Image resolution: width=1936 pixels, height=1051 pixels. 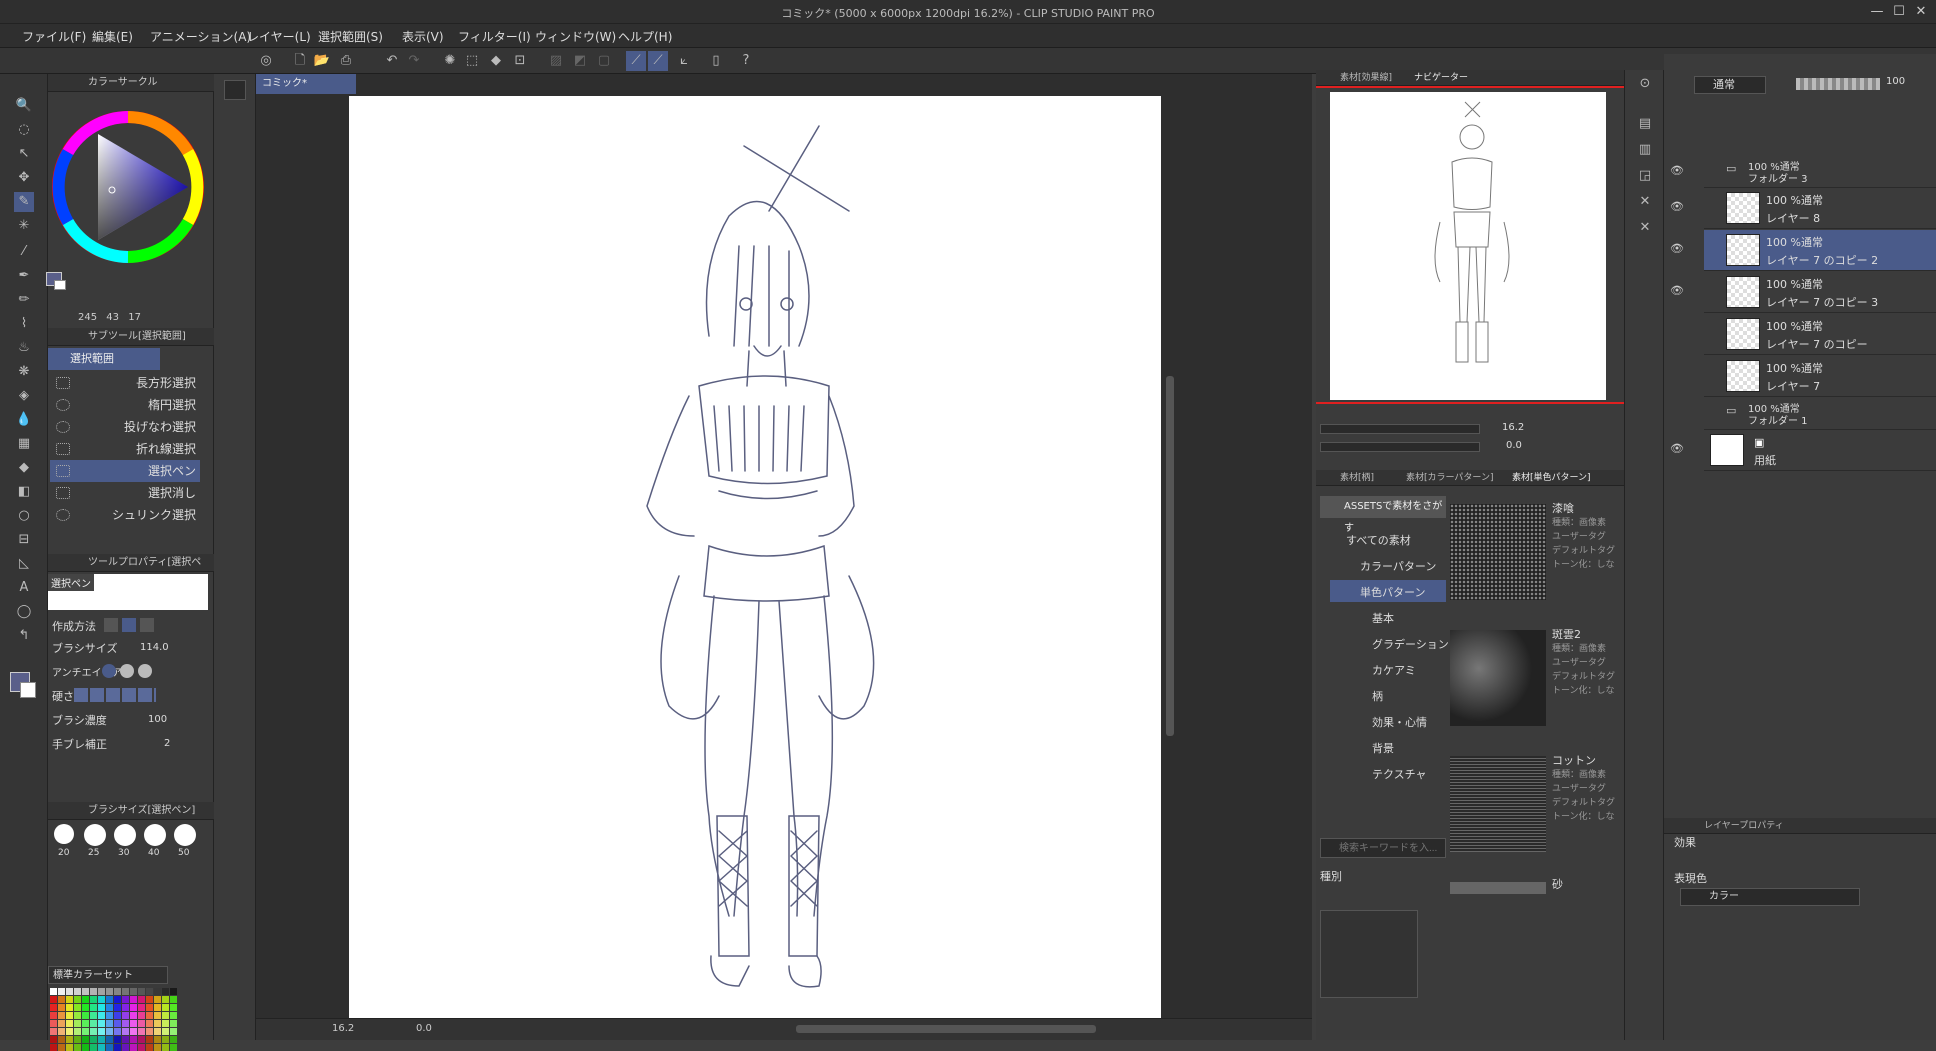 What do you see at coordinates (125, 383) in the screenshot?
I see `sub-tool-rect-select: 長方形選択` at bounding box center [125, 383].